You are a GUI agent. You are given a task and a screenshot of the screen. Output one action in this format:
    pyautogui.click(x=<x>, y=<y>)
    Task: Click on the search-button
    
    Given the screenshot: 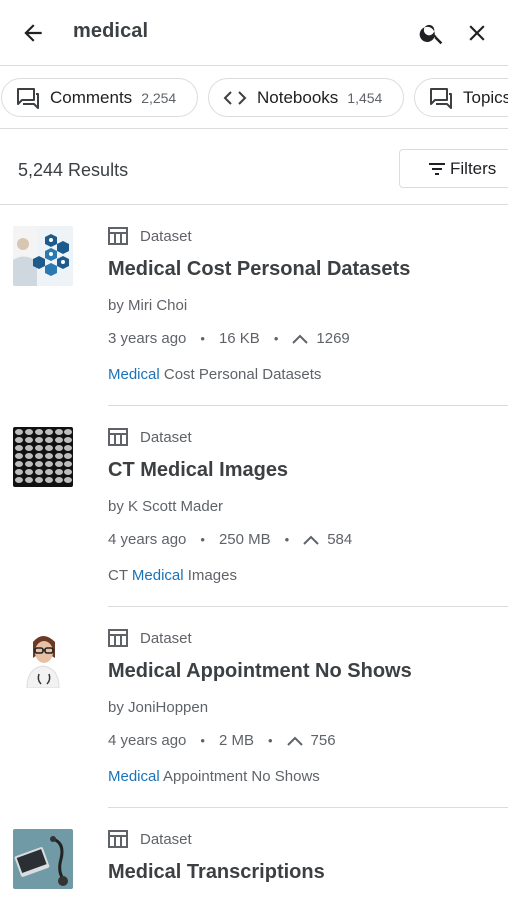 What is the action you would take?
    pyautogui.click(x=432, y=33)
    